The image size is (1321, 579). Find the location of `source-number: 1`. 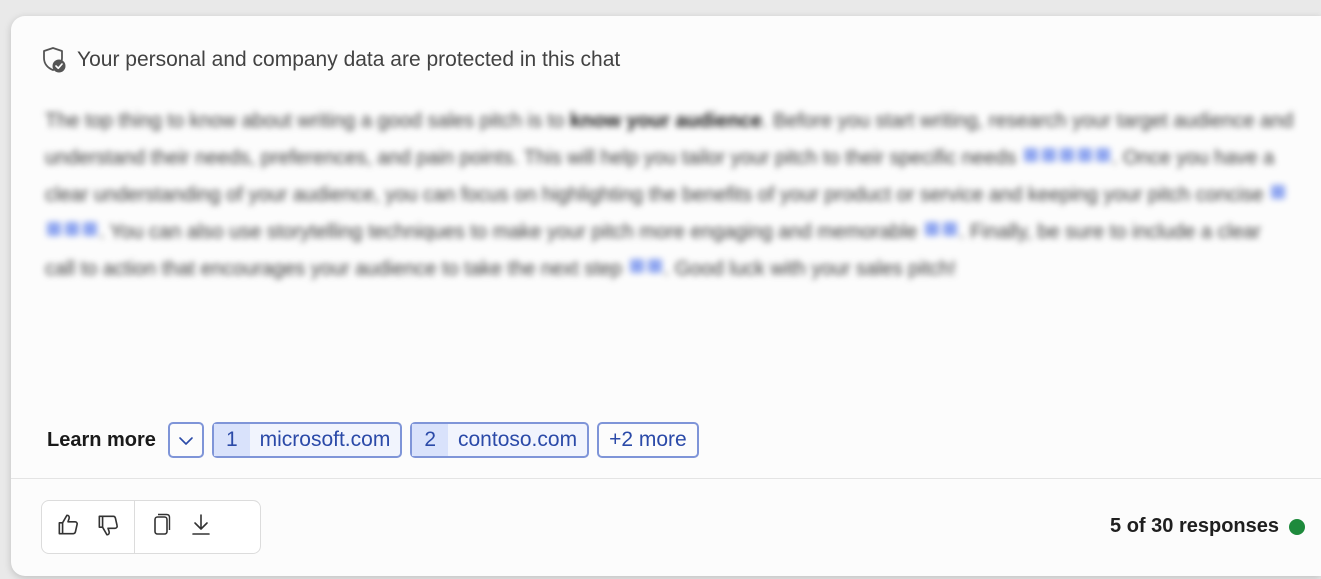

source-number: 1 is located at coordinates (231, 440).